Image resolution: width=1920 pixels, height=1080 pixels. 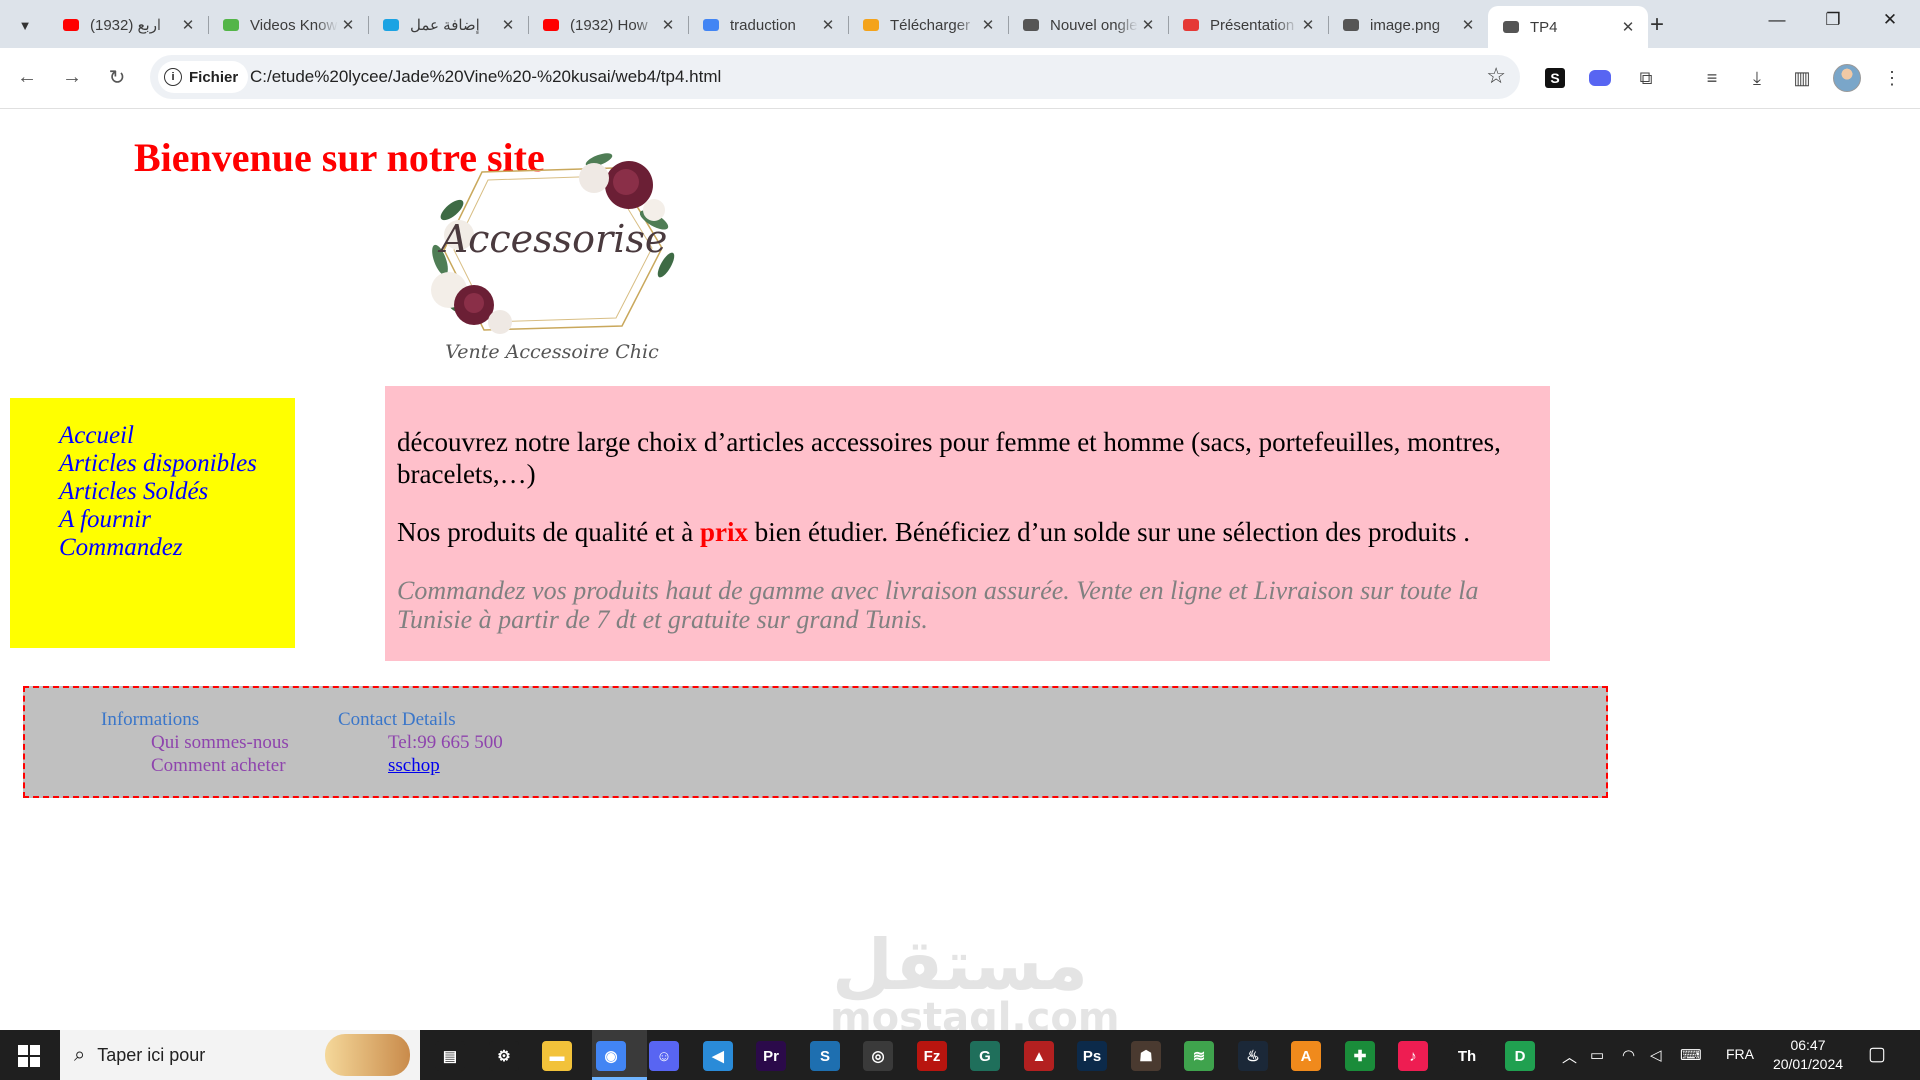 I want to click on footer-shop-link: sschop, so click(x=420, y=765).